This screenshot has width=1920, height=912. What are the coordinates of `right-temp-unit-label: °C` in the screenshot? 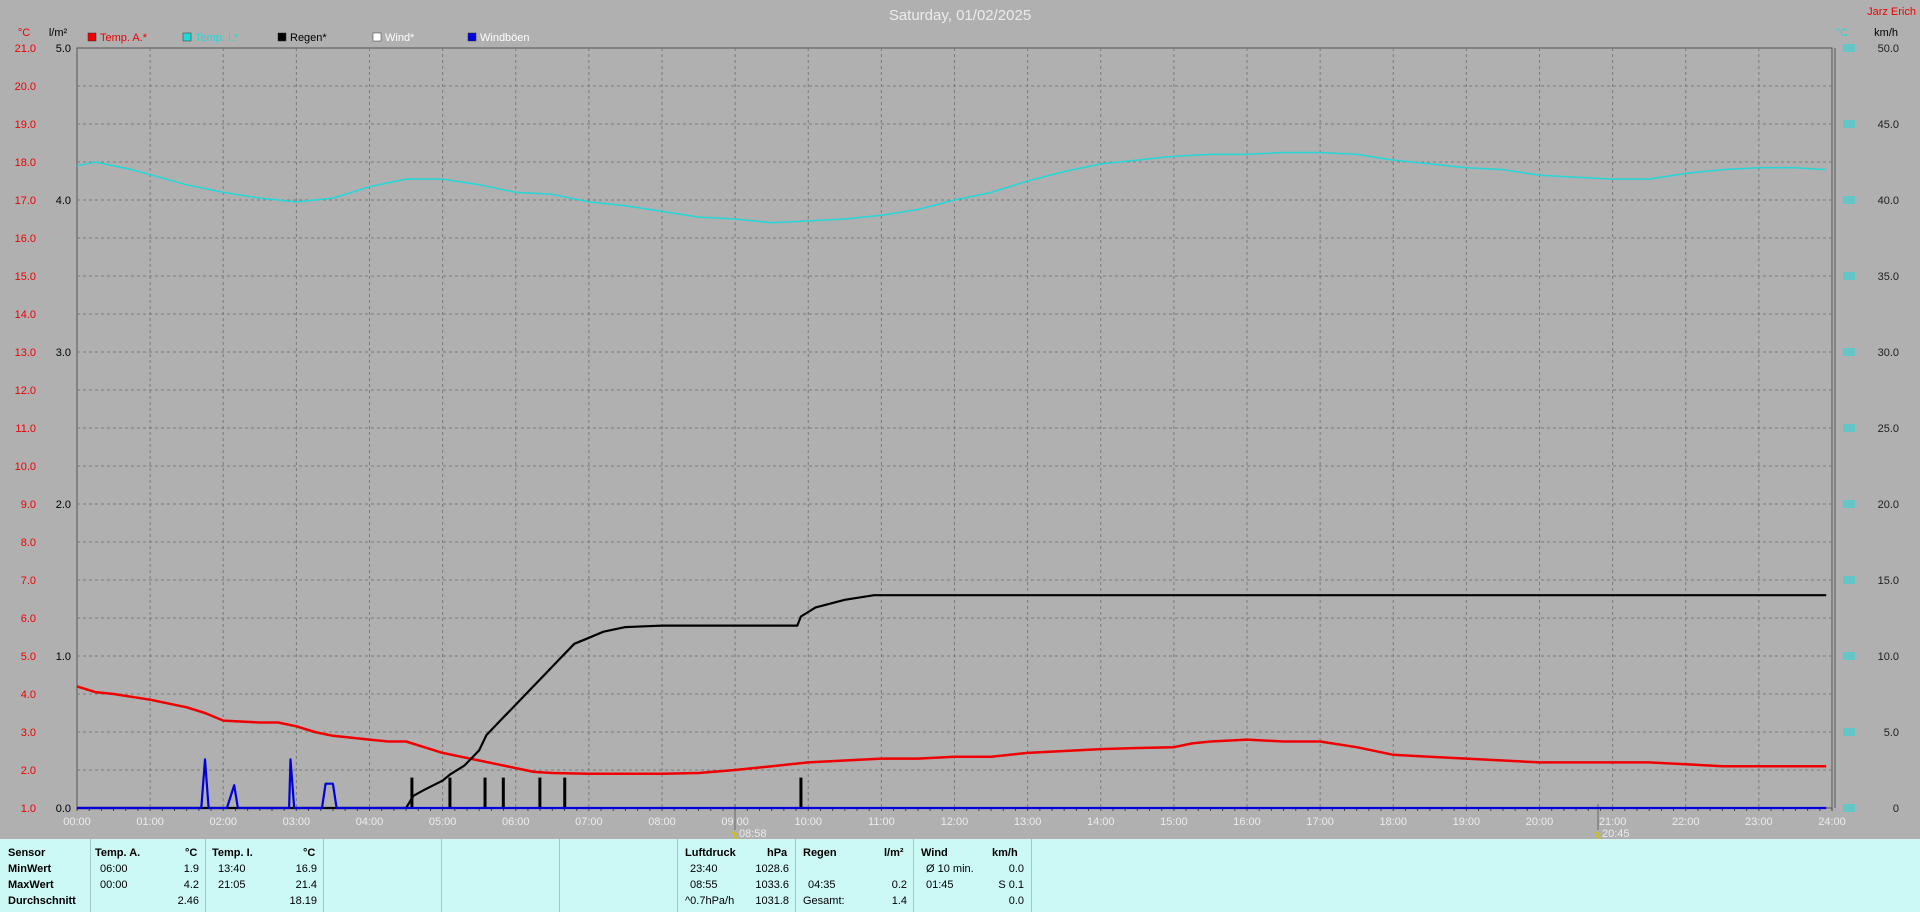 It's located at (1842, 33).